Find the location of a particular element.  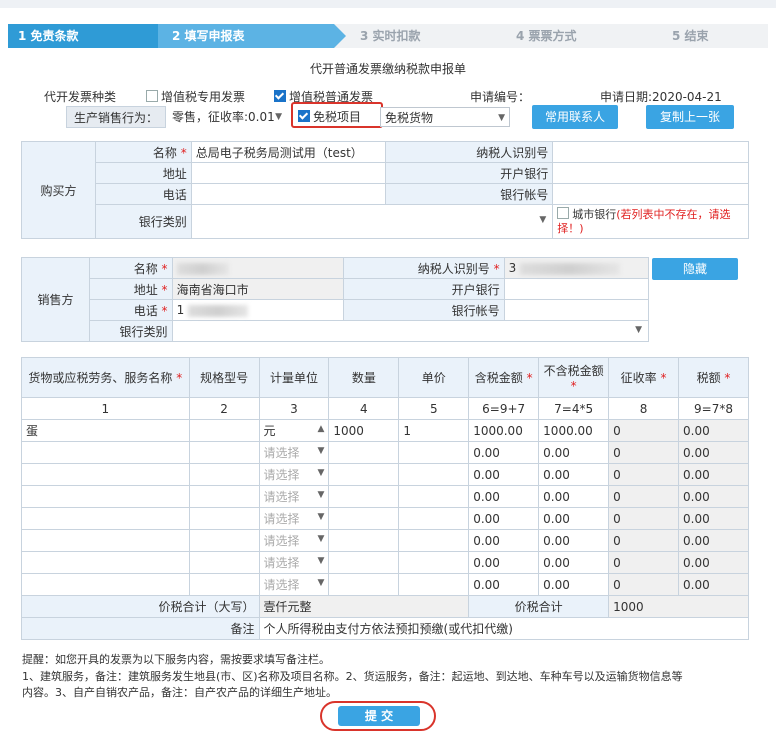

seller-phone-field: 1 is located at coordinates (257, 310).